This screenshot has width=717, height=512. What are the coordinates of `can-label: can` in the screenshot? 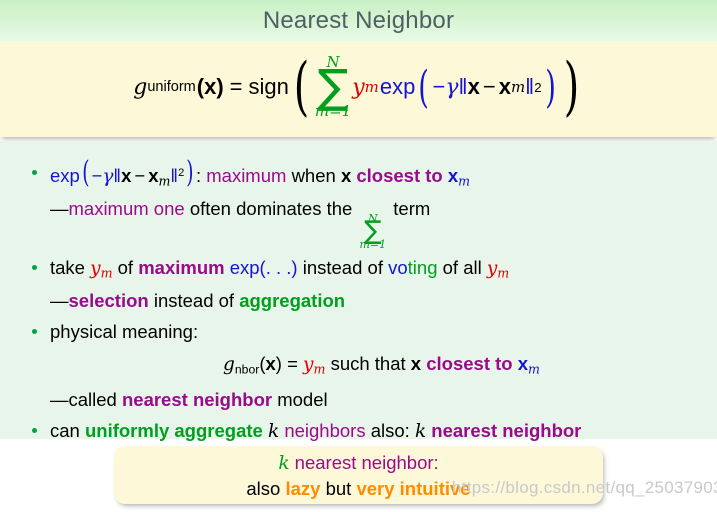 It's located at (65, 431).